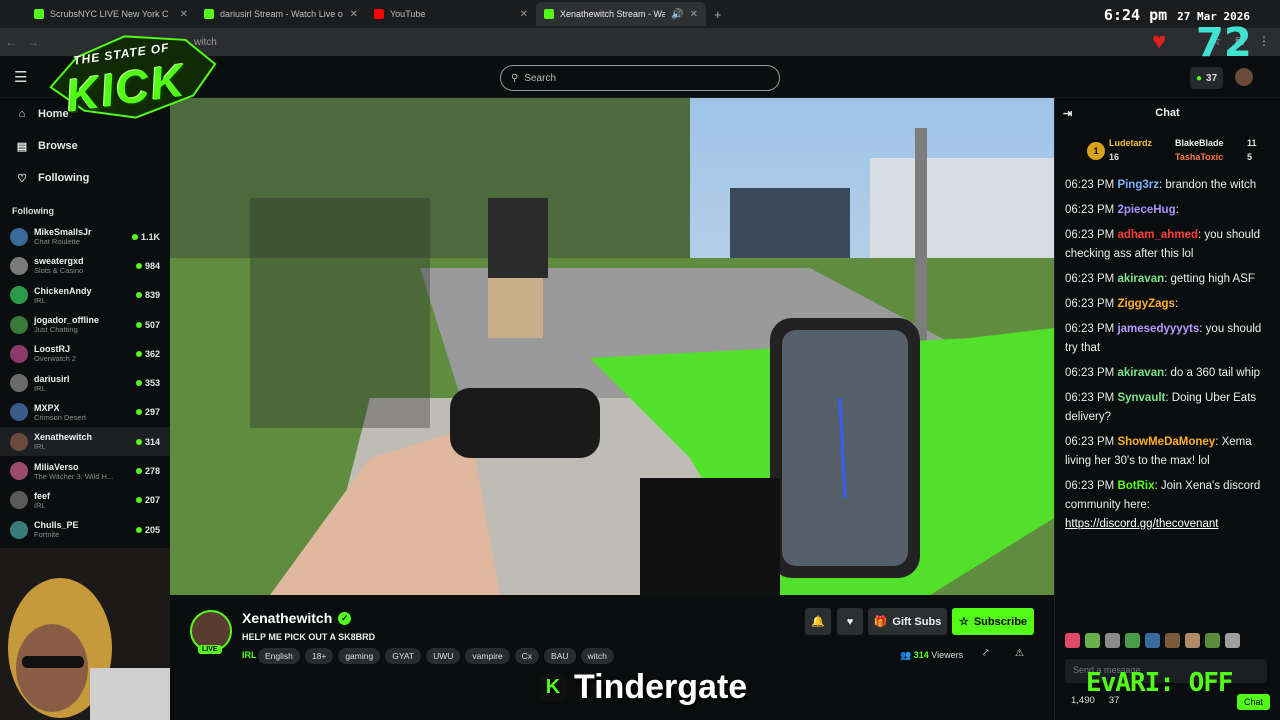 This screenshot has height=720, width=1280. What do you see at coordinates (1199, 157) in the screenshot?
I see `leader-name: TashaToxic` at bounding box center [1199, 157].